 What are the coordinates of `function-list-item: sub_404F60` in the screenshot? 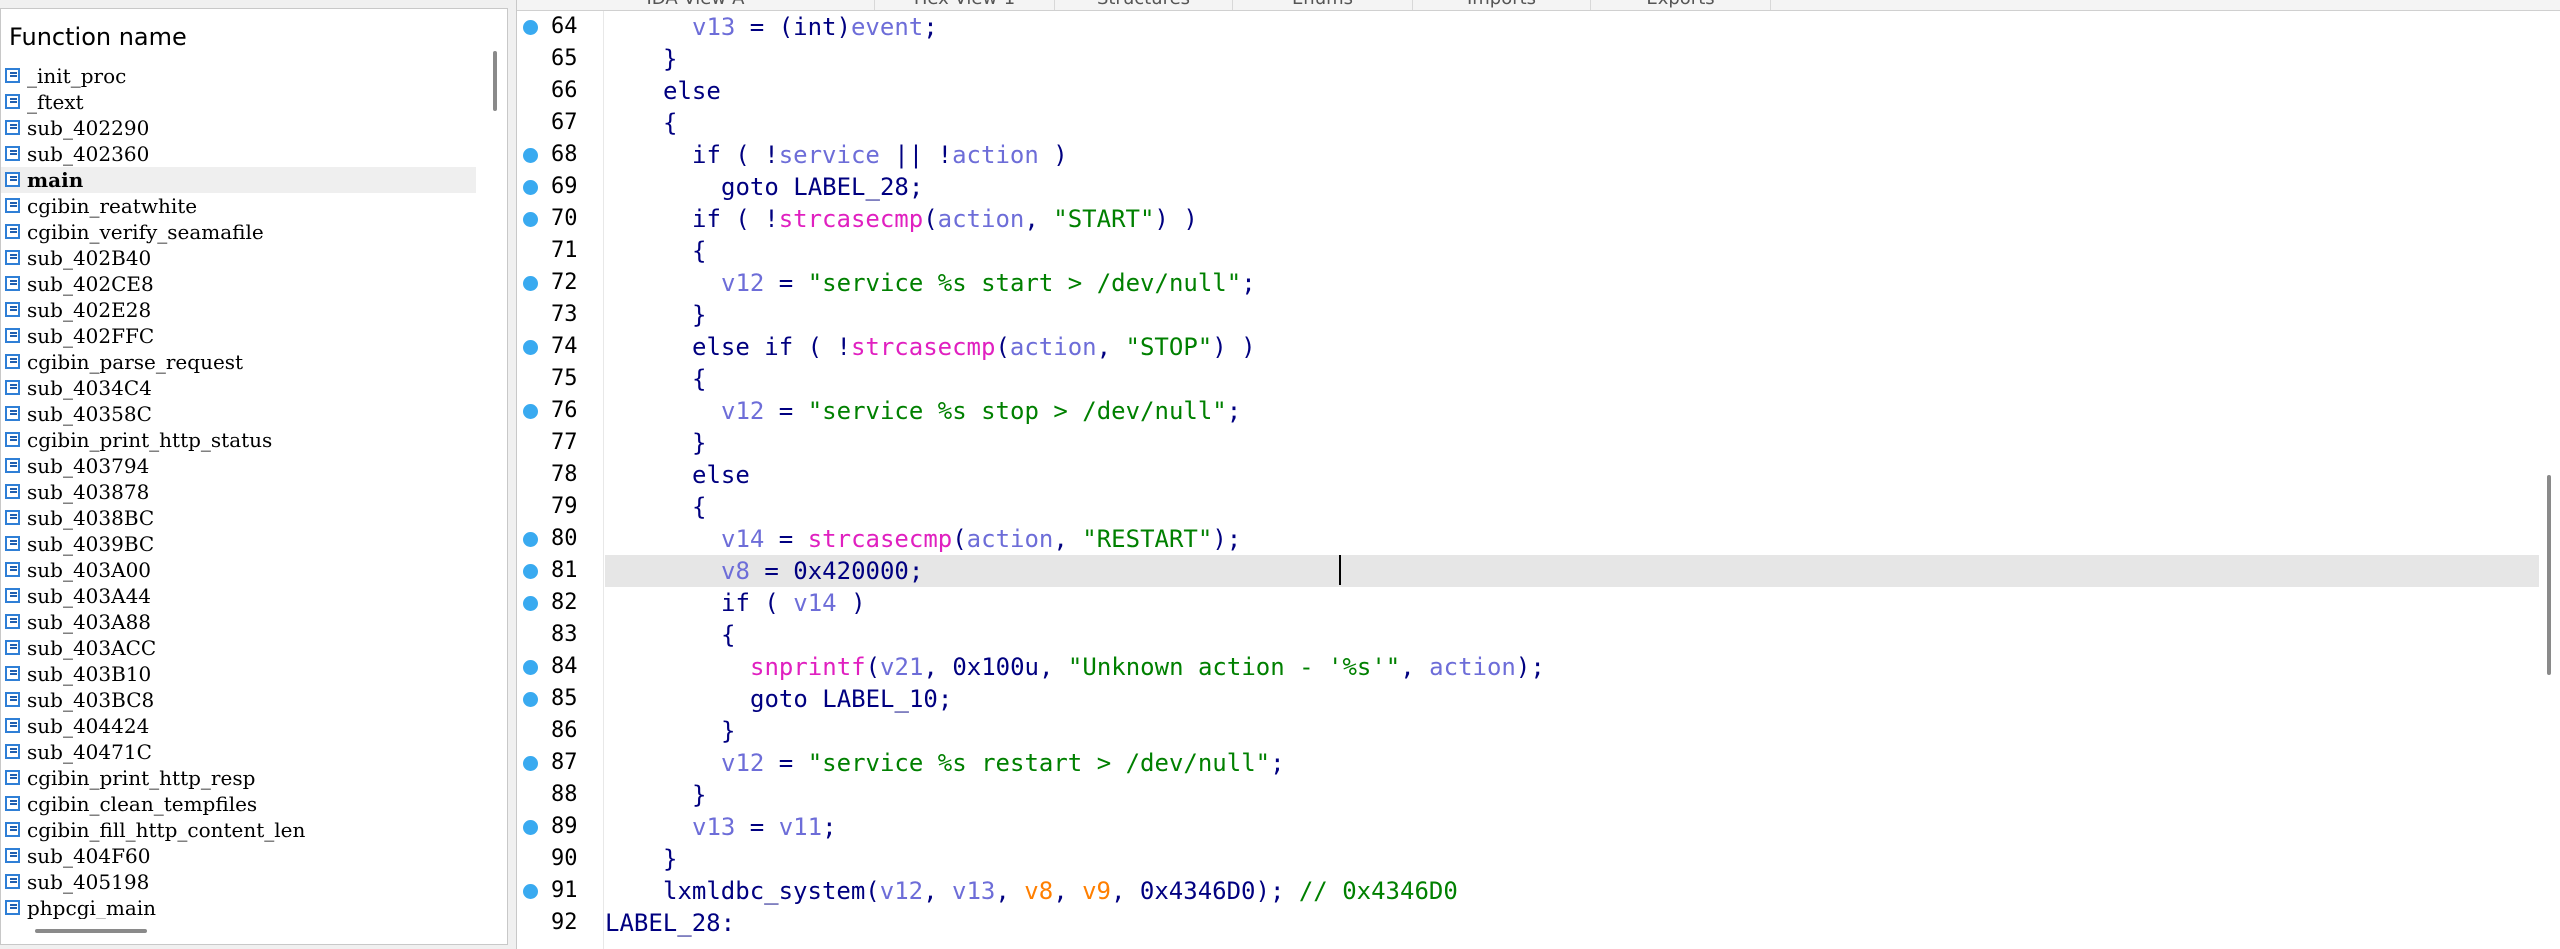 It's located at (238, 856).